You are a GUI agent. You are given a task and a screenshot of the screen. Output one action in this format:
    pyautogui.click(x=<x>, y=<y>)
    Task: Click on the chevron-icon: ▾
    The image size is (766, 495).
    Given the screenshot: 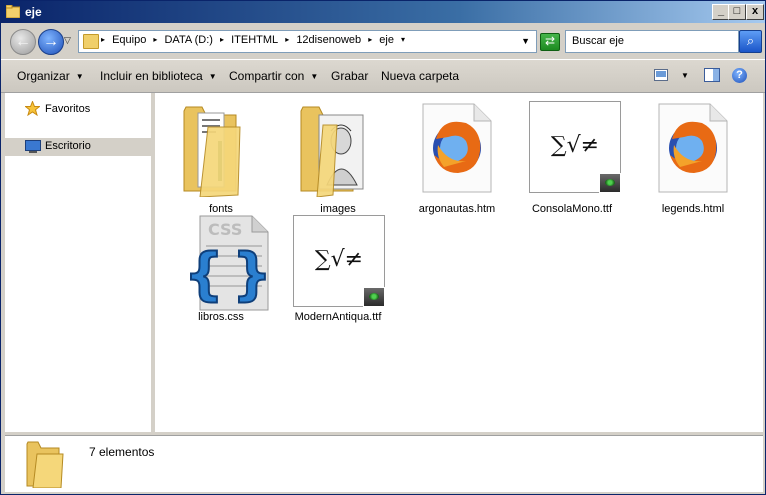 What is the action you would take?
    pyautogui.click(x=403, y=39)
    